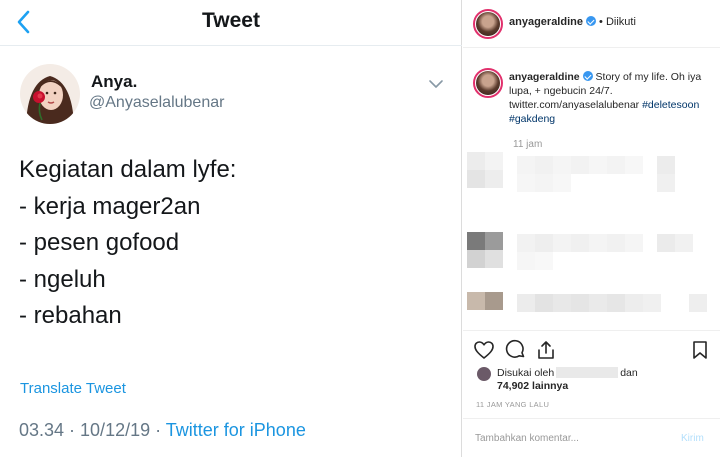 Image resolution: width=720 pixels, height=457 pixels. I want to click on display-name: Anya., so click(114, 82).